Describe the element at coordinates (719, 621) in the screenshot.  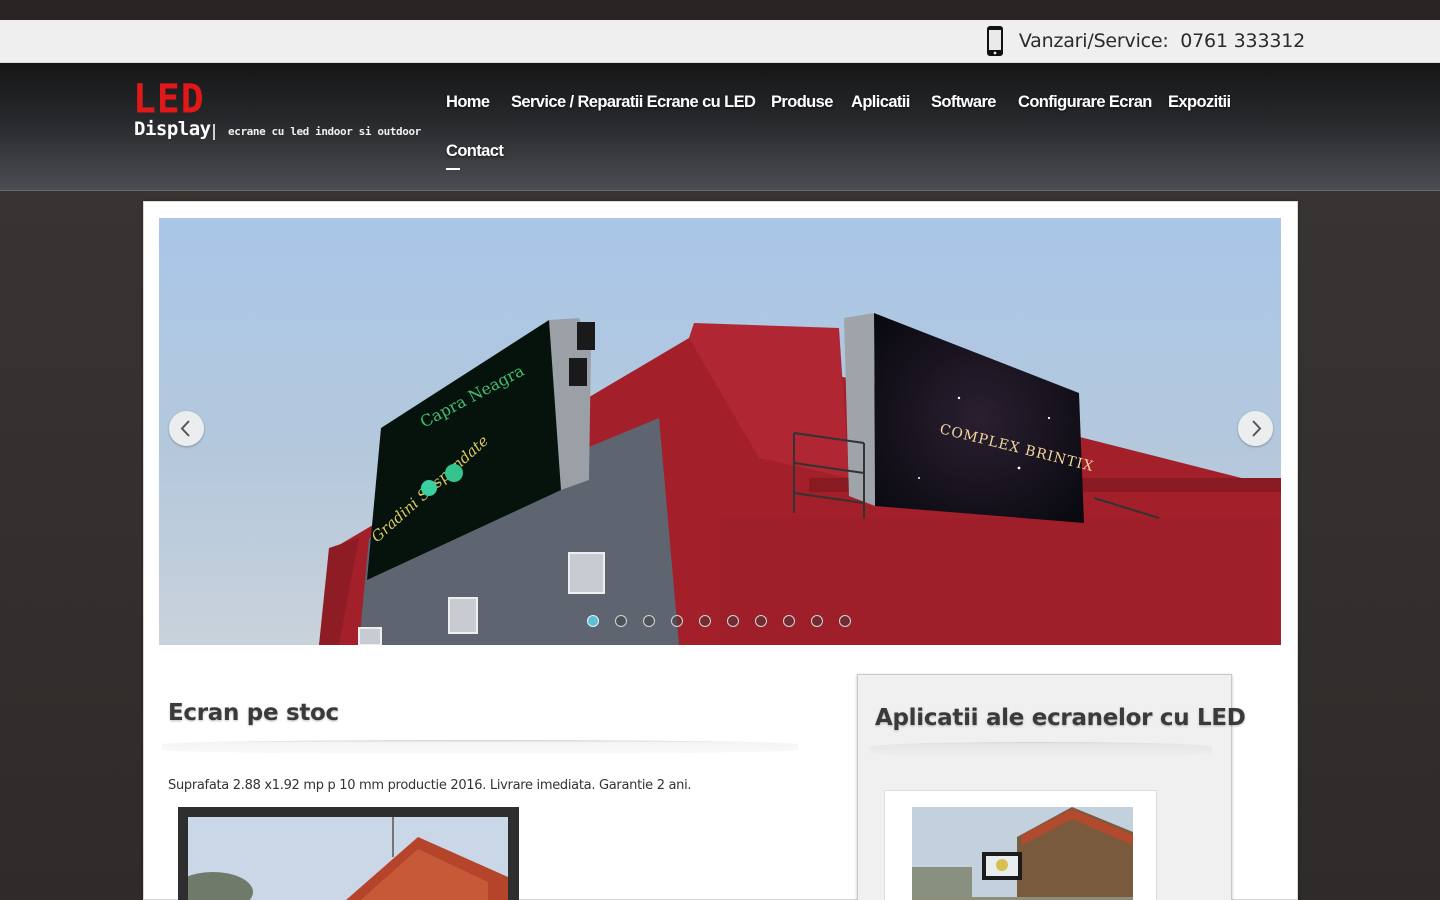
I see `slider-pagination` at that location.